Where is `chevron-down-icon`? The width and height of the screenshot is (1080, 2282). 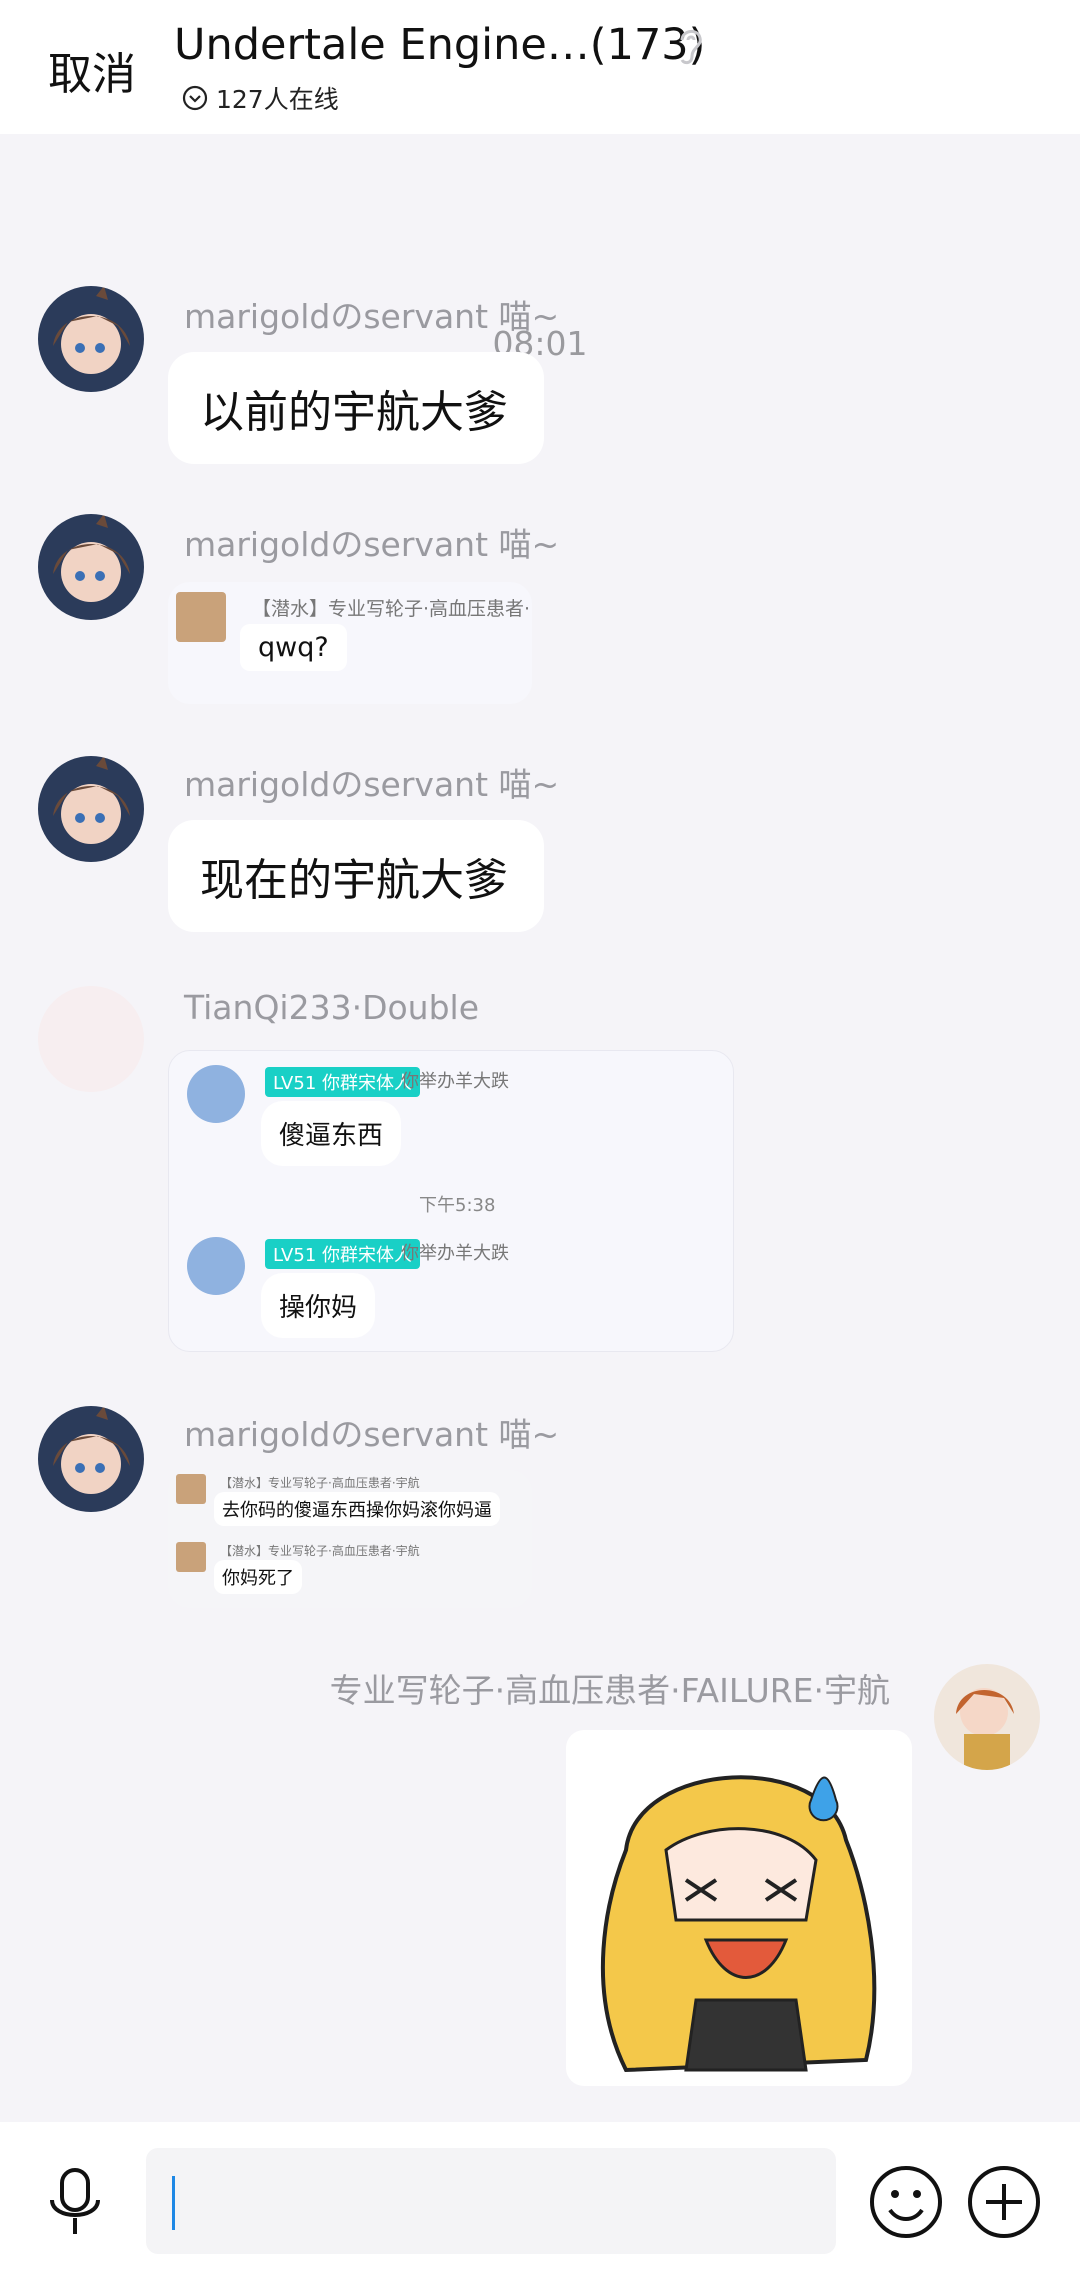 chevron-down-icon is located at coordinates (195, 98).